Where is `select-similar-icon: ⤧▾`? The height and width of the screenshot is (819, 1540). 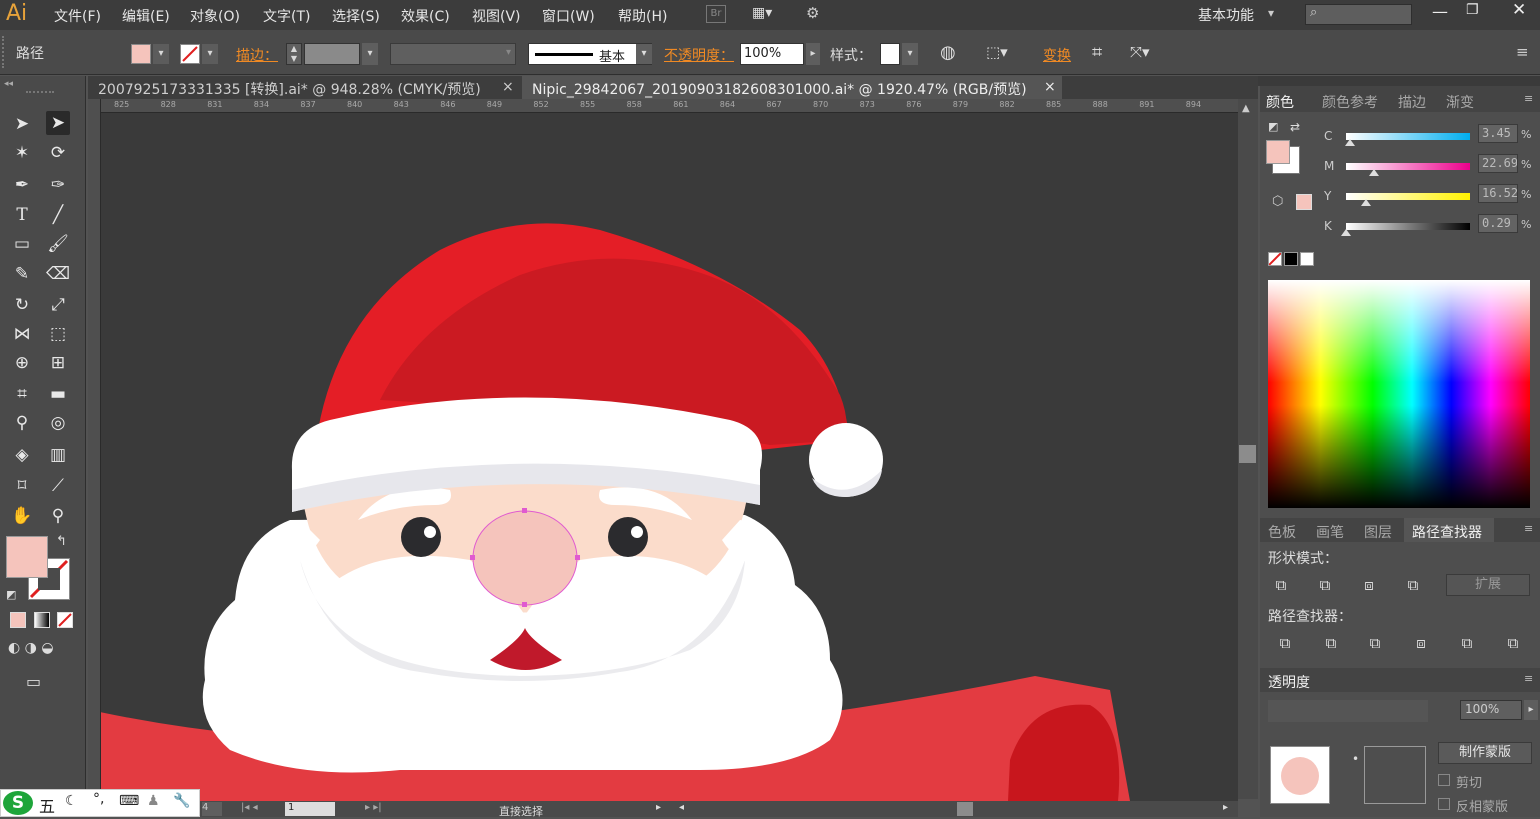
select-similar-icon: ⤧▾ is located at coordinates (1140, 52).